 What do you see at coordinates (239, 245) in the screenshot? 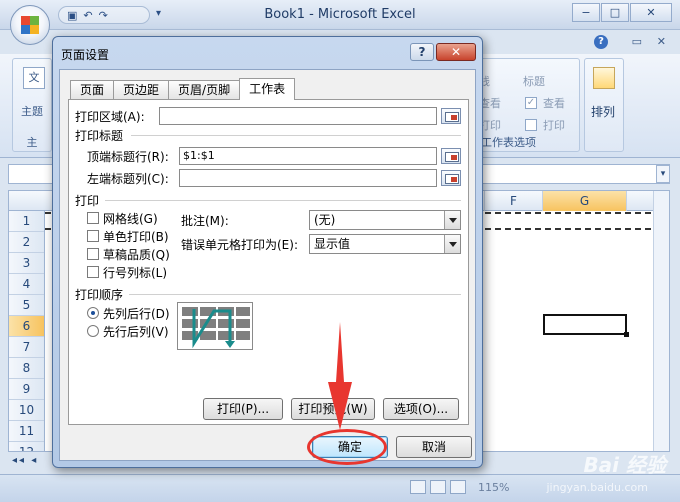
I see `errors-label: 错误单元格打印为(E):` at bounding box center [239, 245].